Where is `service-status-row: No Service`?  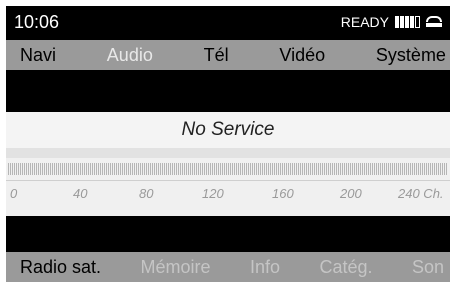
service-status-row: No Service is located at coordinates (228, 130).